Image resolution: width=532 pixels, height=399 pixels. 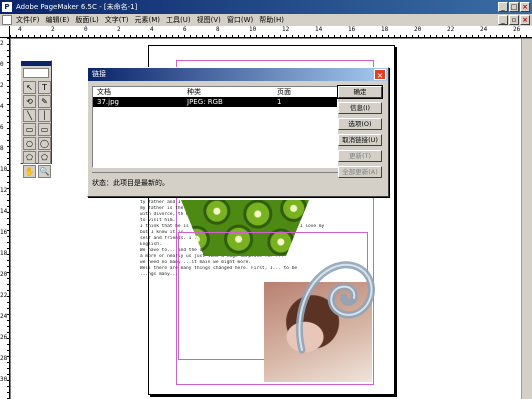 I want to click on document-icon, so click(x=7, y=20).